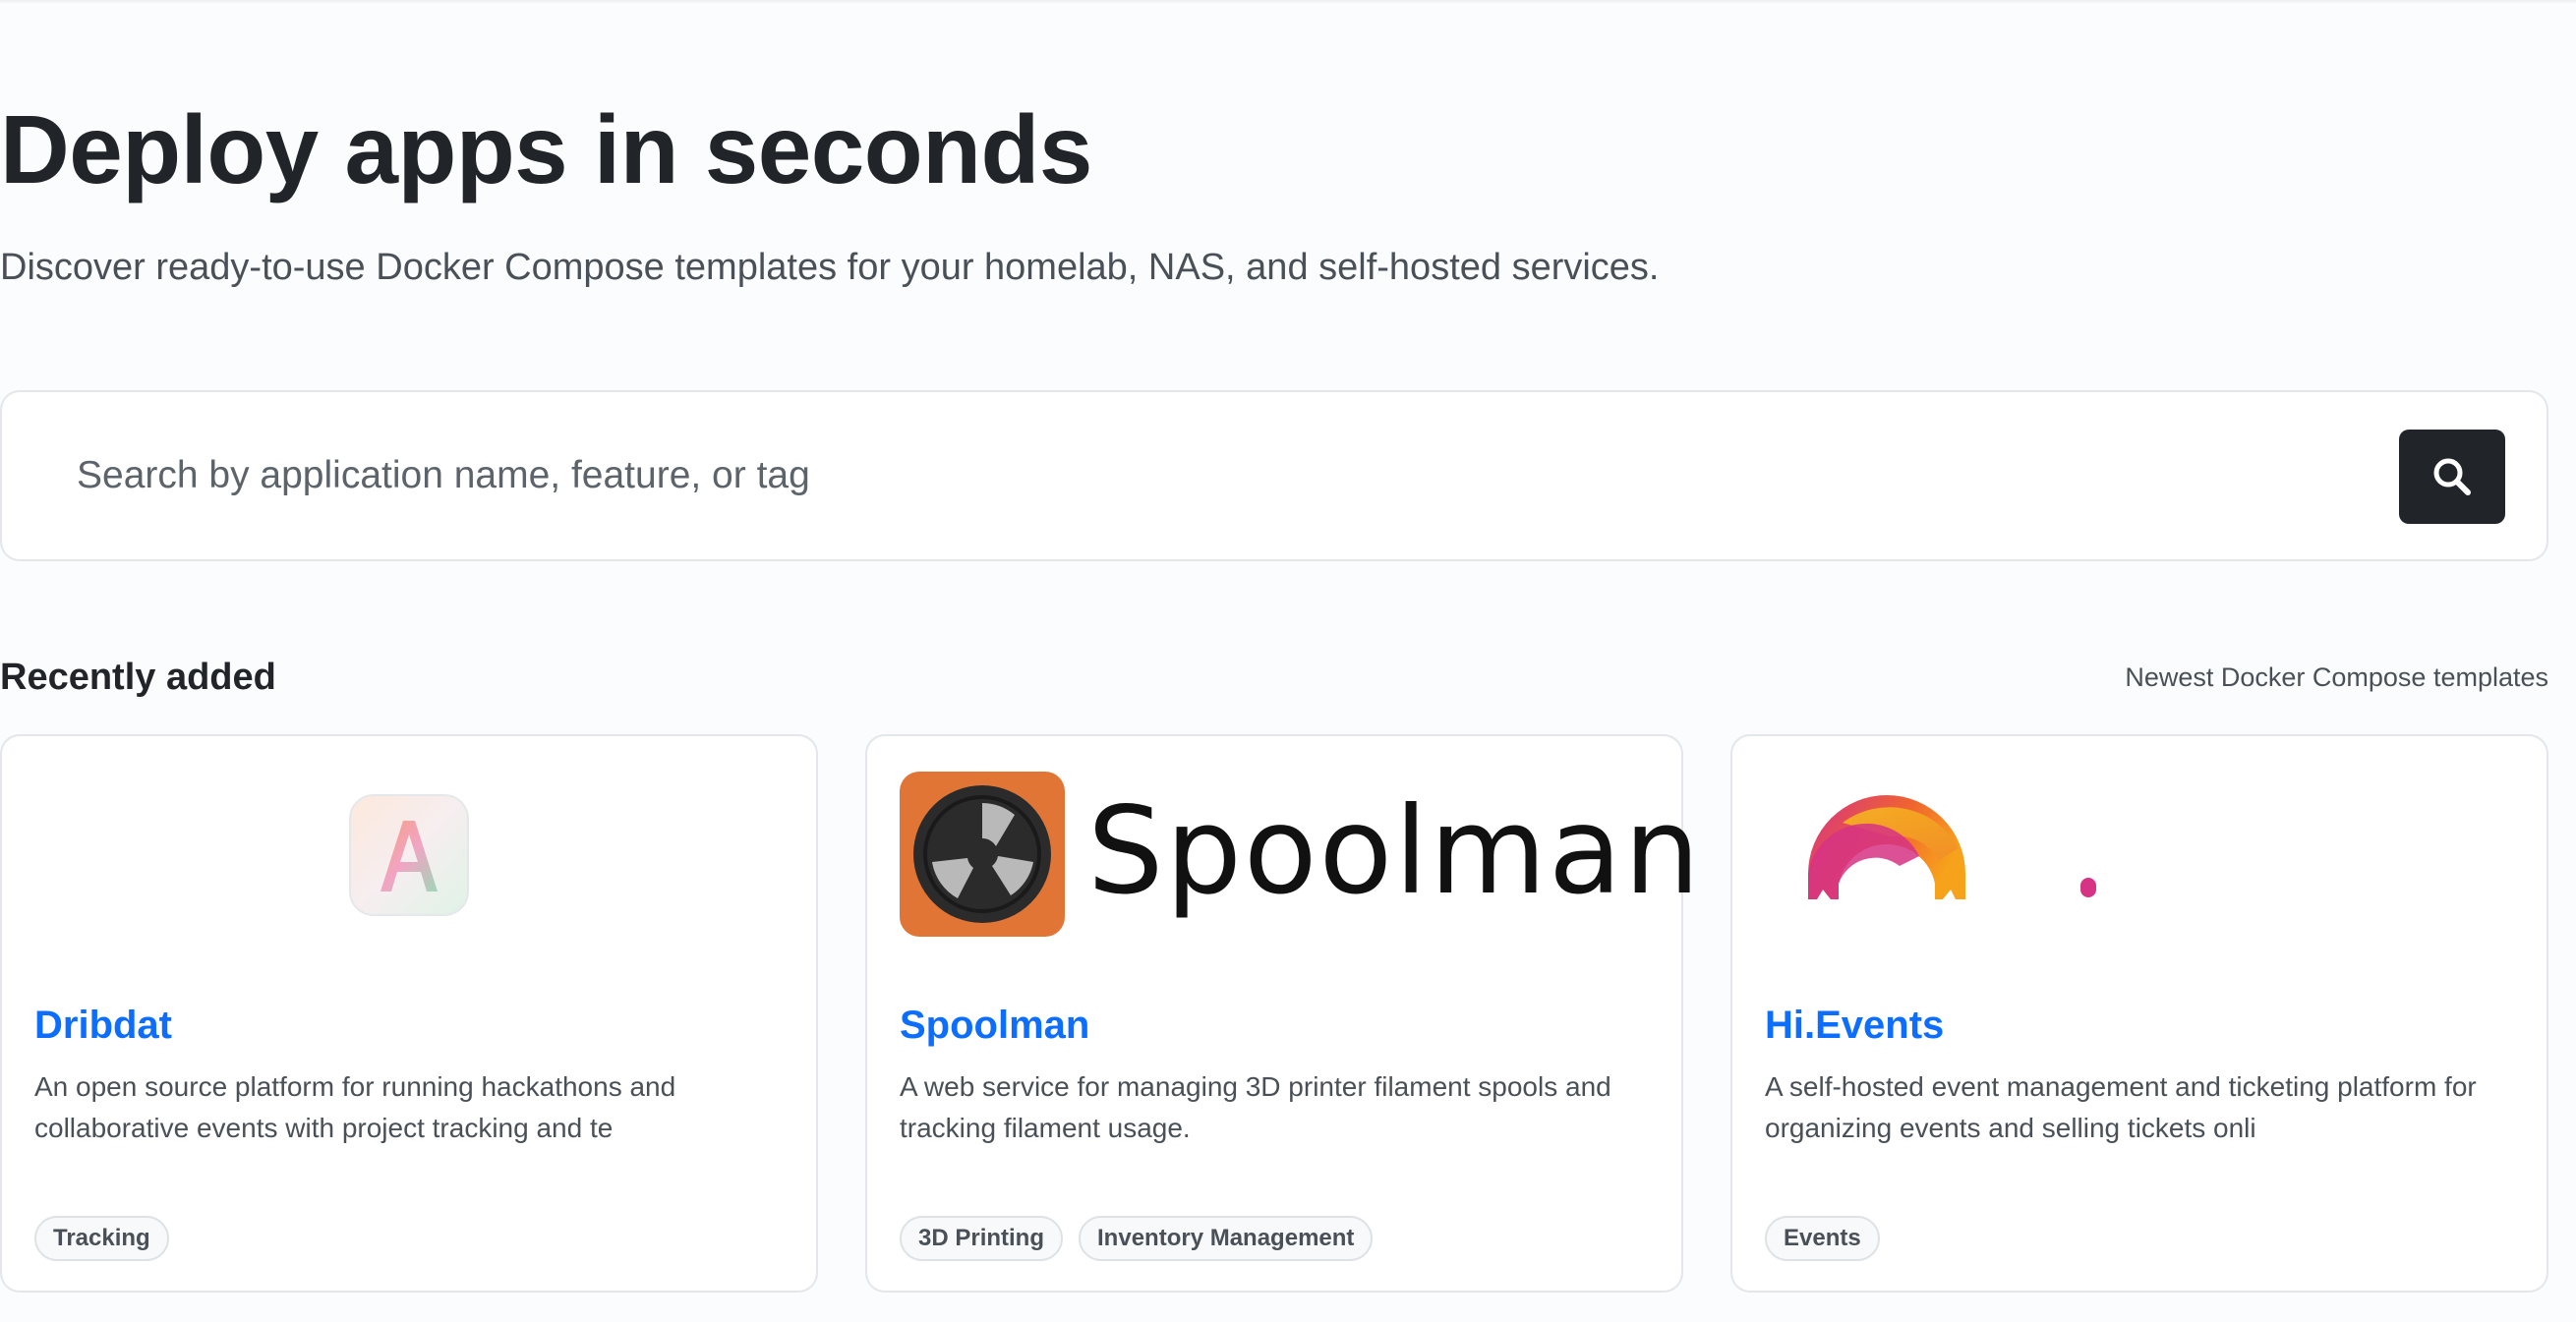 This screenshot has width=2576, height=1322. What do you see at coordinates (1207, 475) in the screenshot?
I see `search-input` at bounding box center [1207, 475].